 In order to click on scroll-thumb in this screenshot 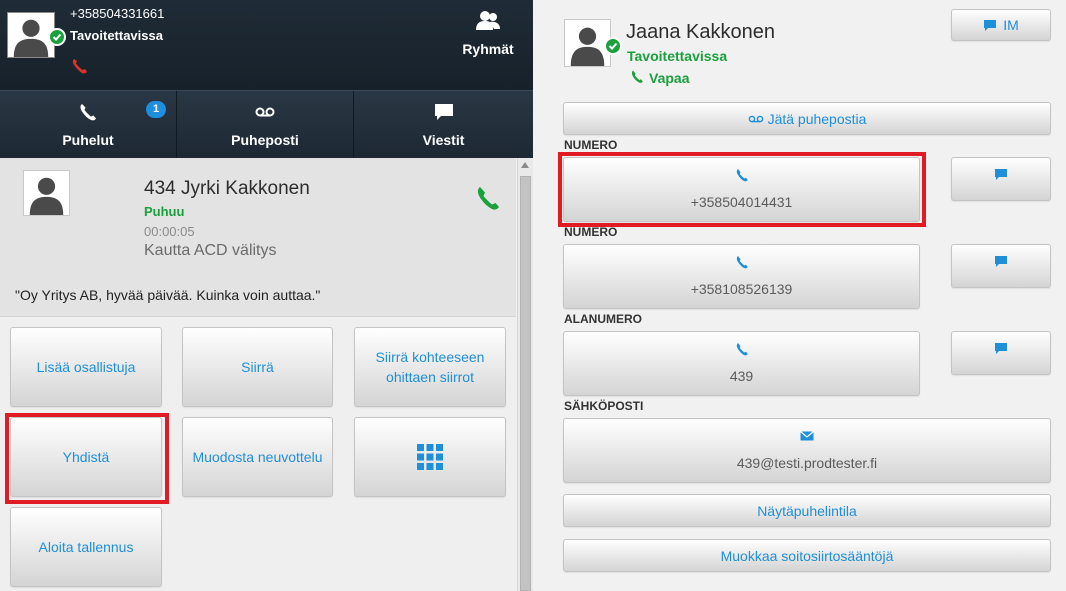, I will do `click(525, 383)`.